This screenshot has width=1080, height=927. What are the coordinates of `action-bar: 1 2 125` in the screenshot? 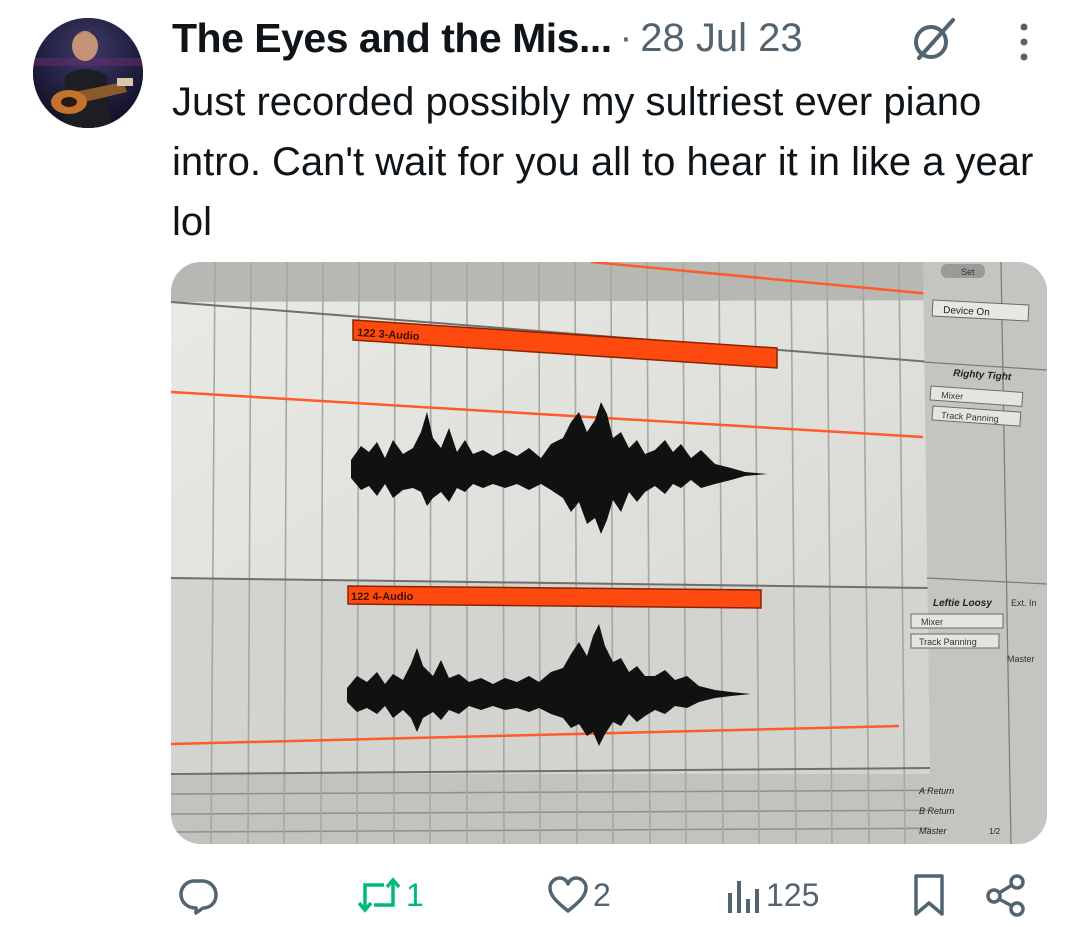 It's located at (540, 895).